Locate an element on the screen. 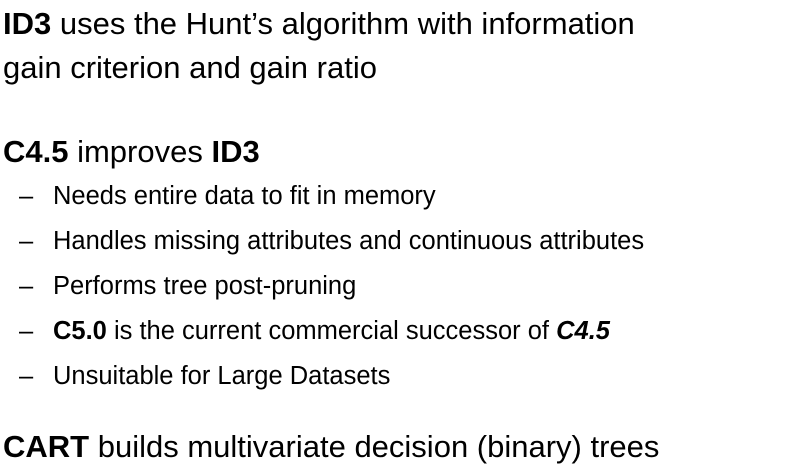  id3-term-ref: ID3 is located at coordinates (235, 151).